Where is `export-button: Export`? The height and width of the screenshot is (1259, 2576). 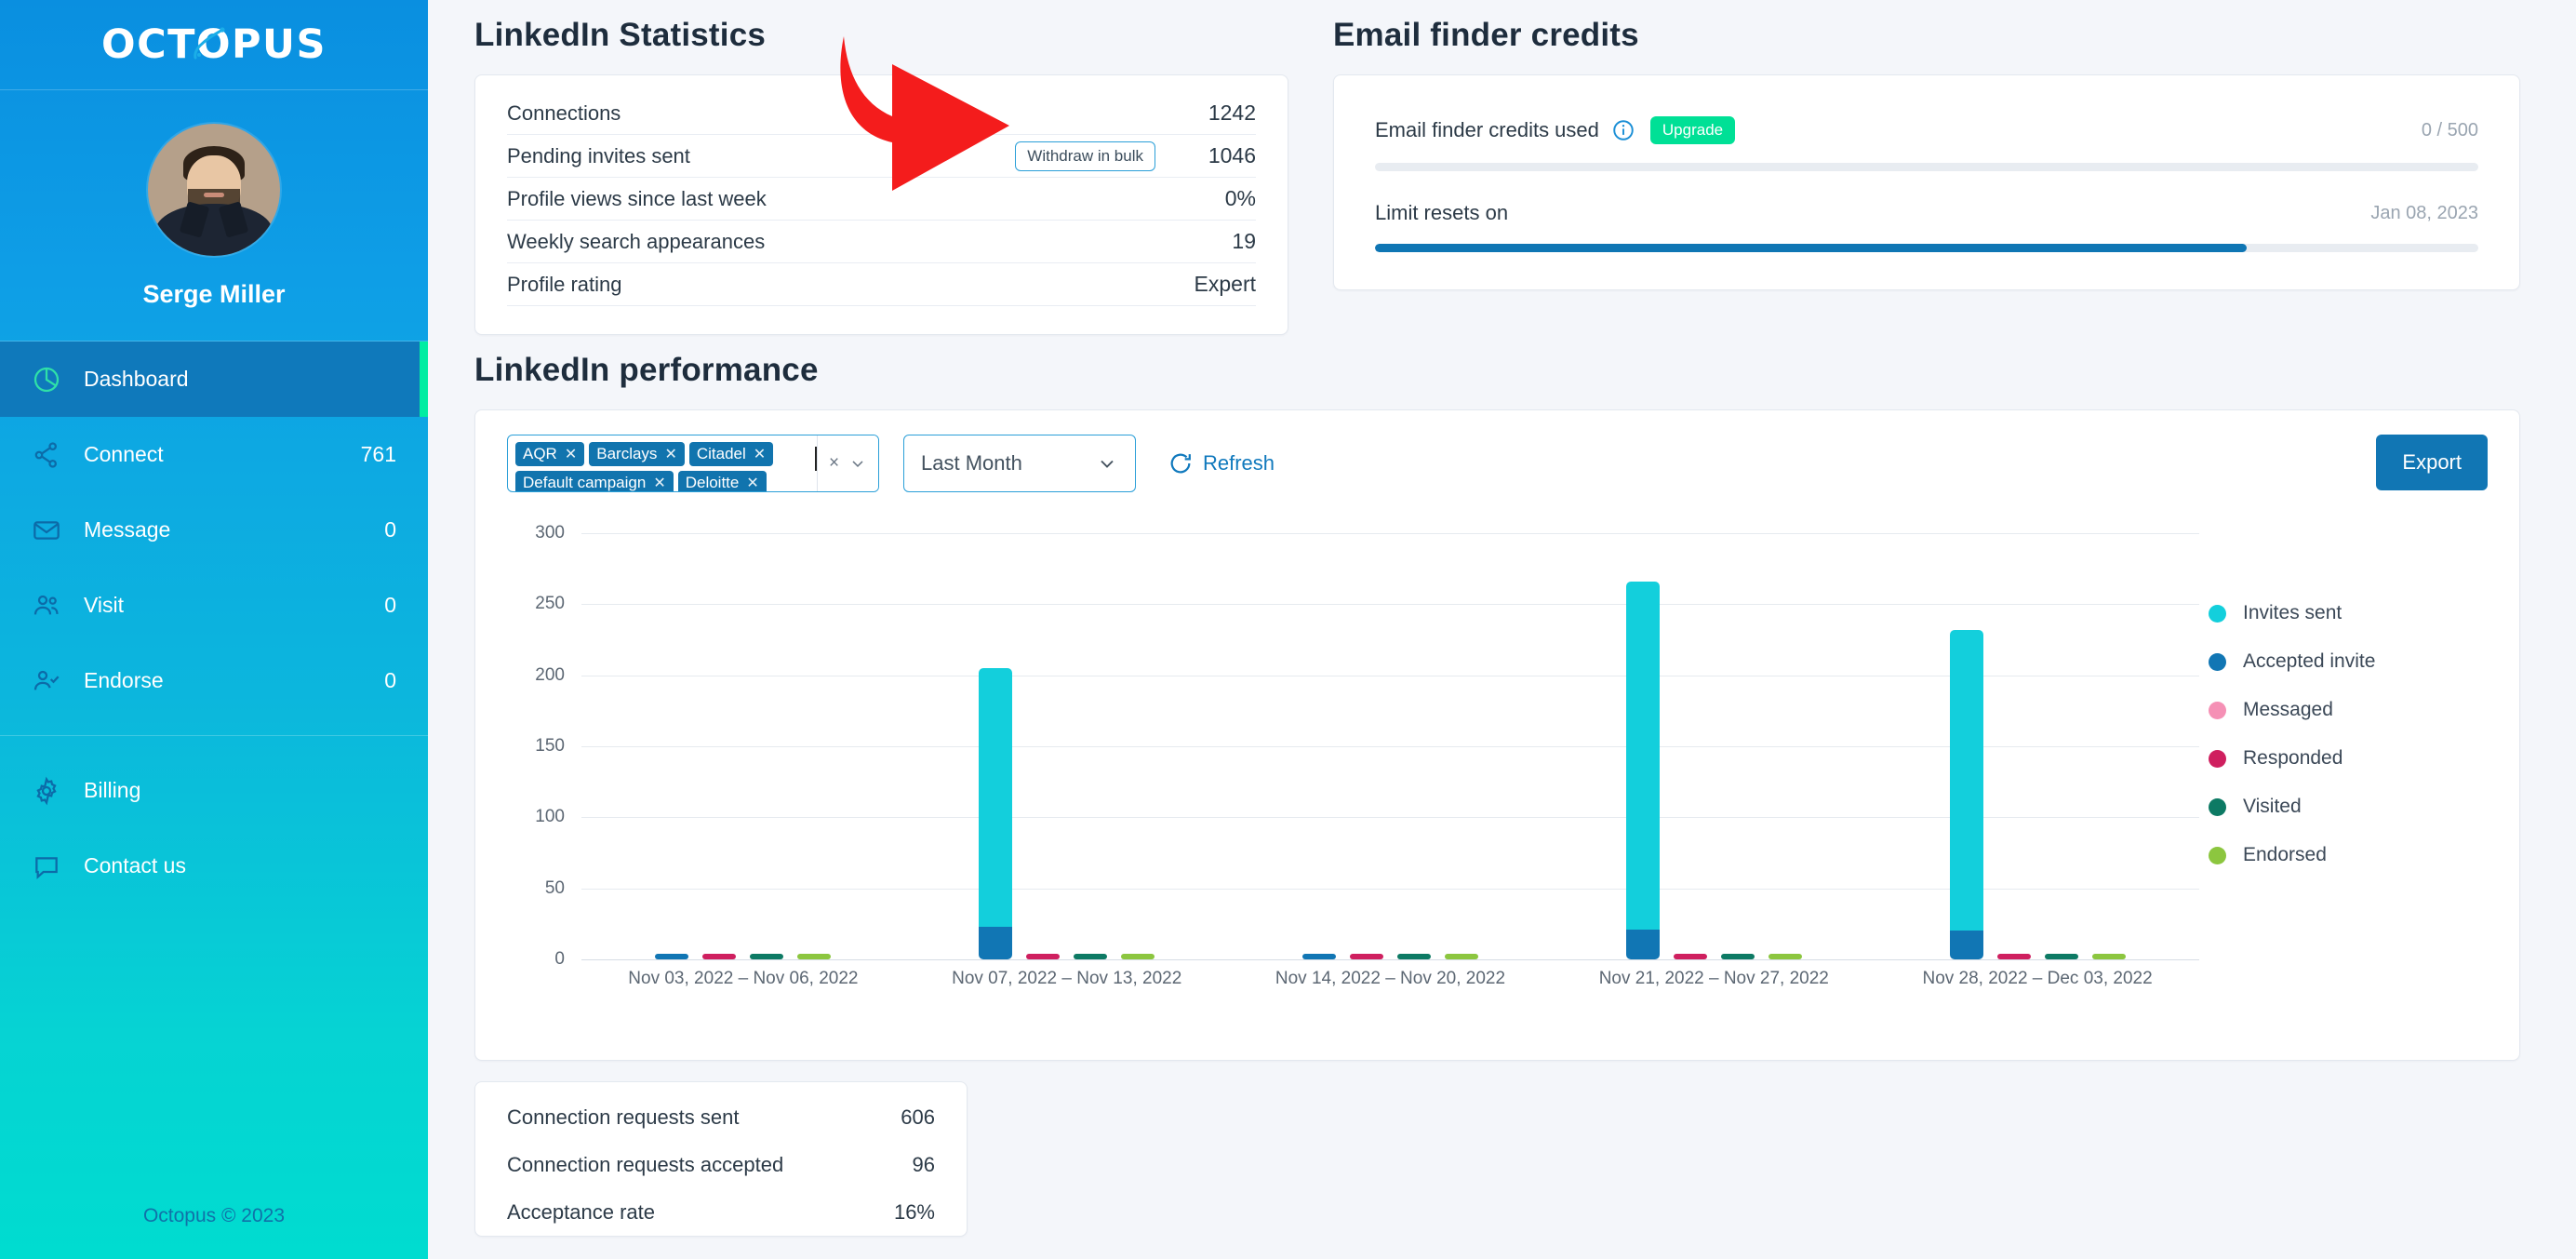 export-button: Export is located at coordinates (2432, 462).